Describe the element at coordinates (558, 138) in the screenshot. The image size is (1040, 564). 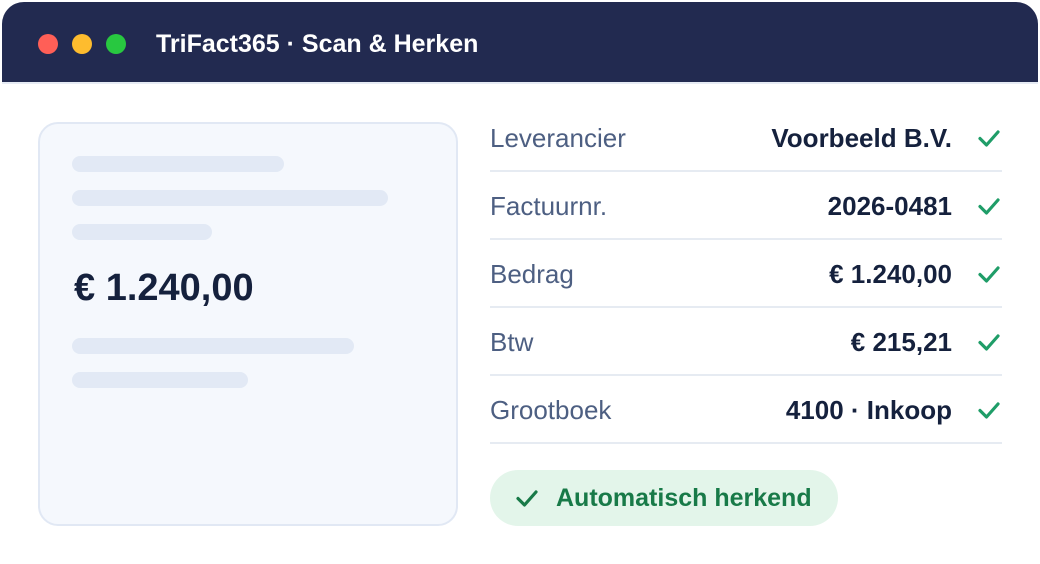
I see `field-label: Leverancier` at that location.